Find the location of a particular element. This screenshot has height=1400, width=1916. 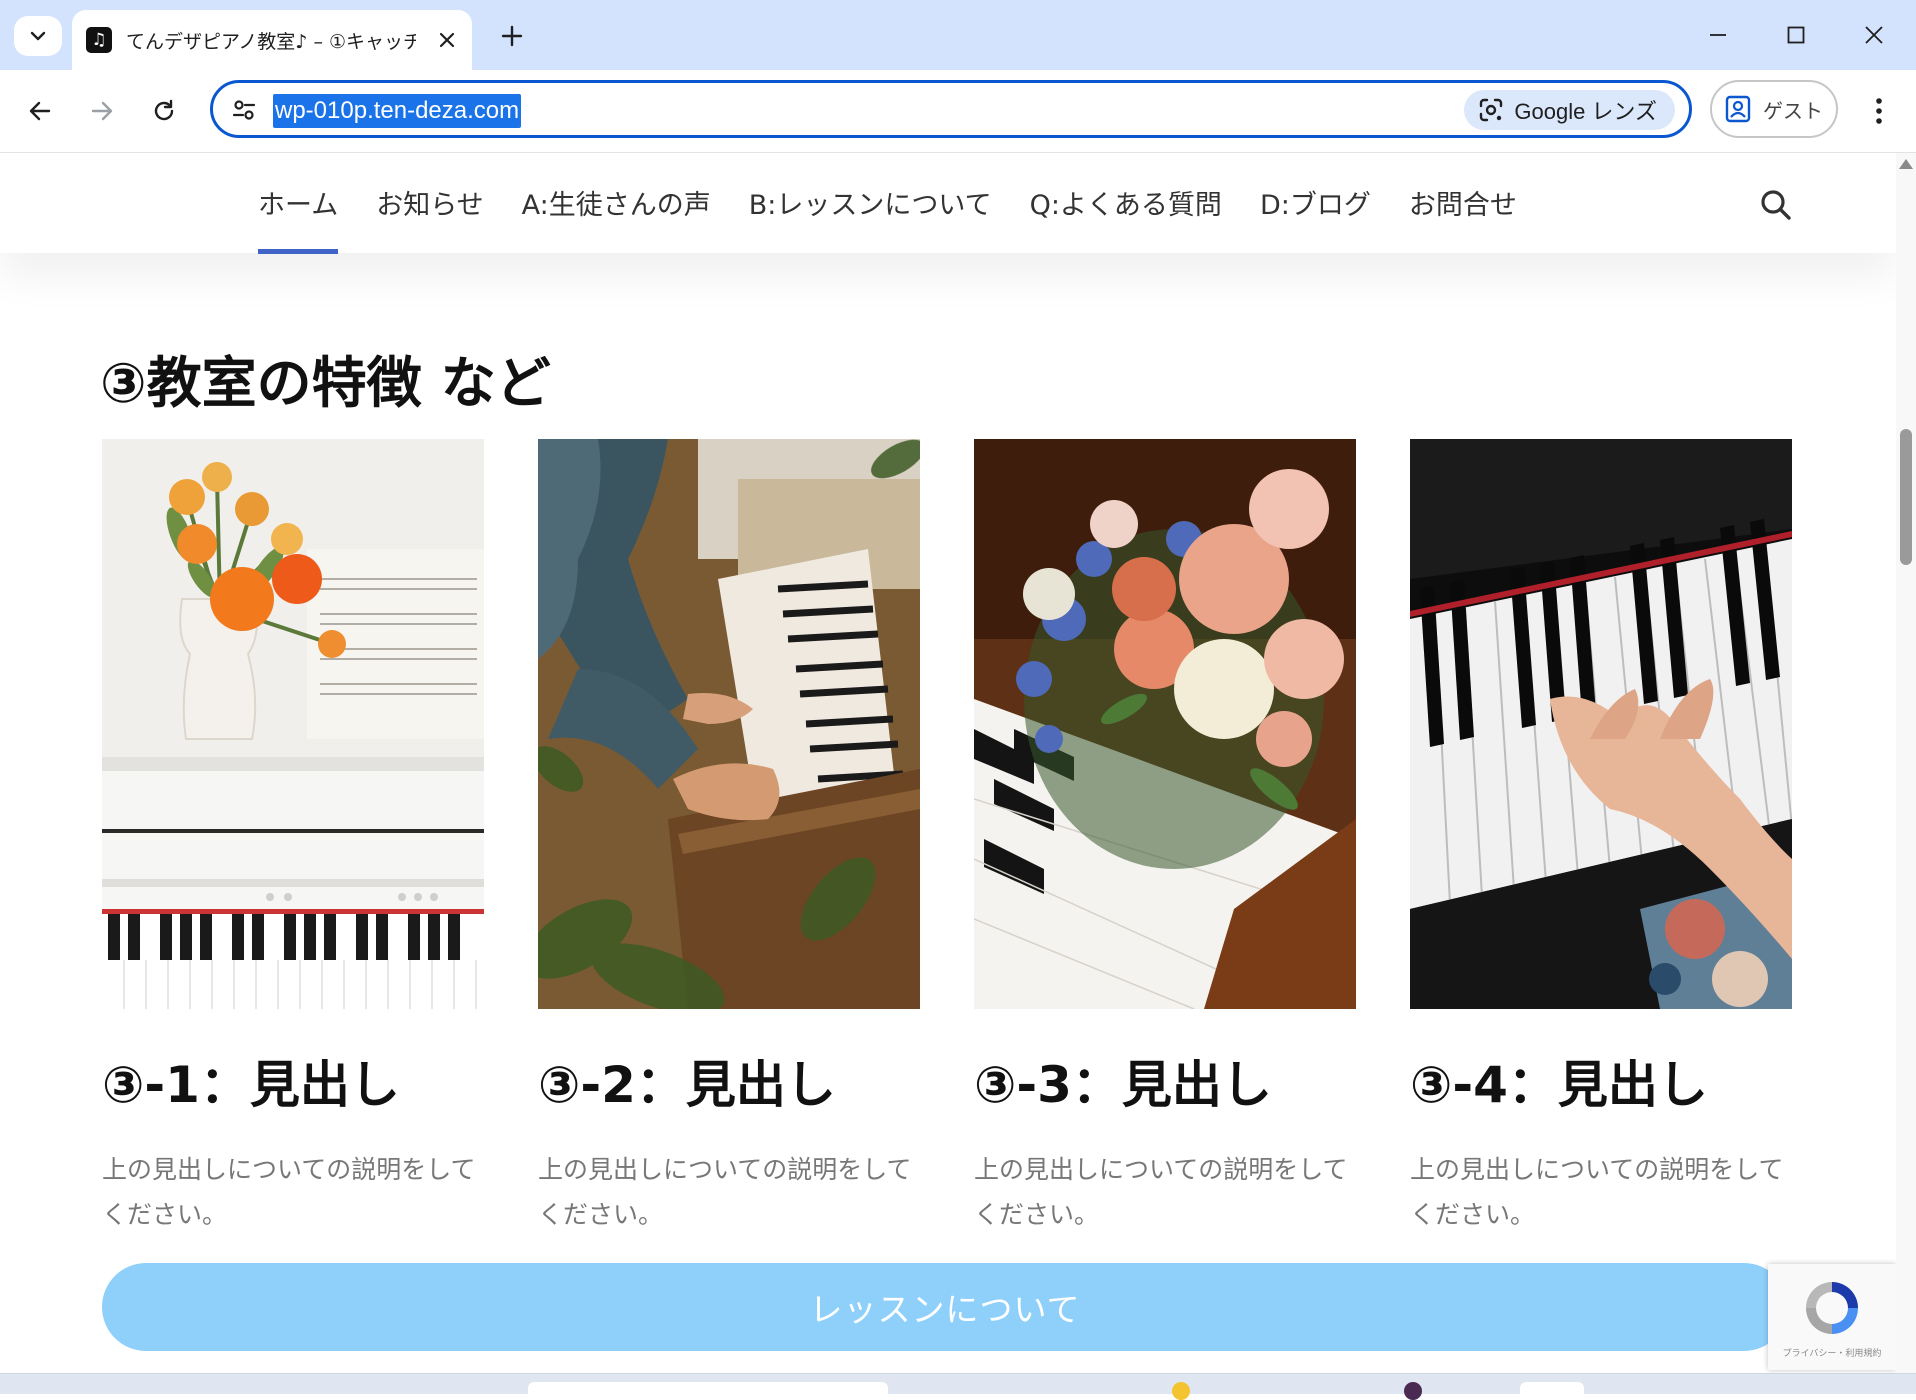

tab-close-button is located at coordinates (447, 40).